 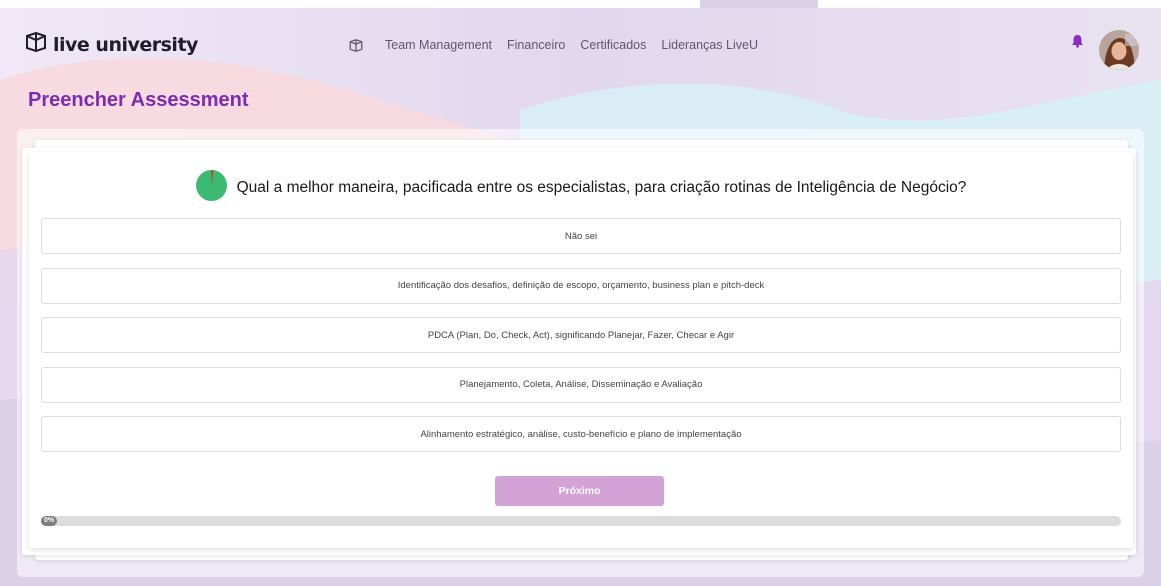 I want to click on nav-item-financeiro: Financeiro, so click(x=536, y=45).